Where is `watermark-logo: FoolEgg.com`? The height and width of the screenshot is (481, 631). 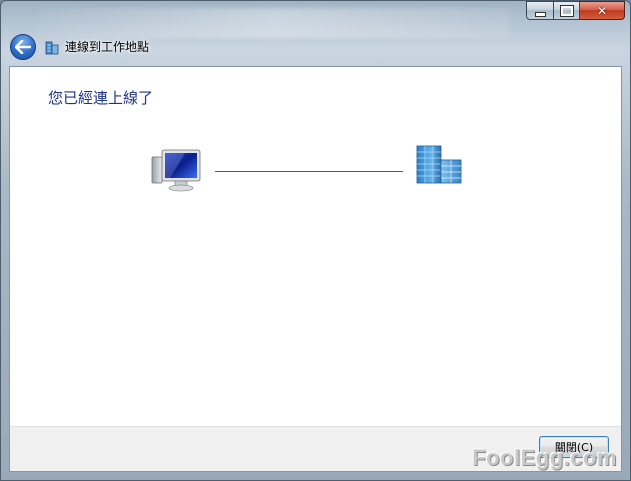
watermark-logo: FoolEgg.com is located at coordinates (544, 457).